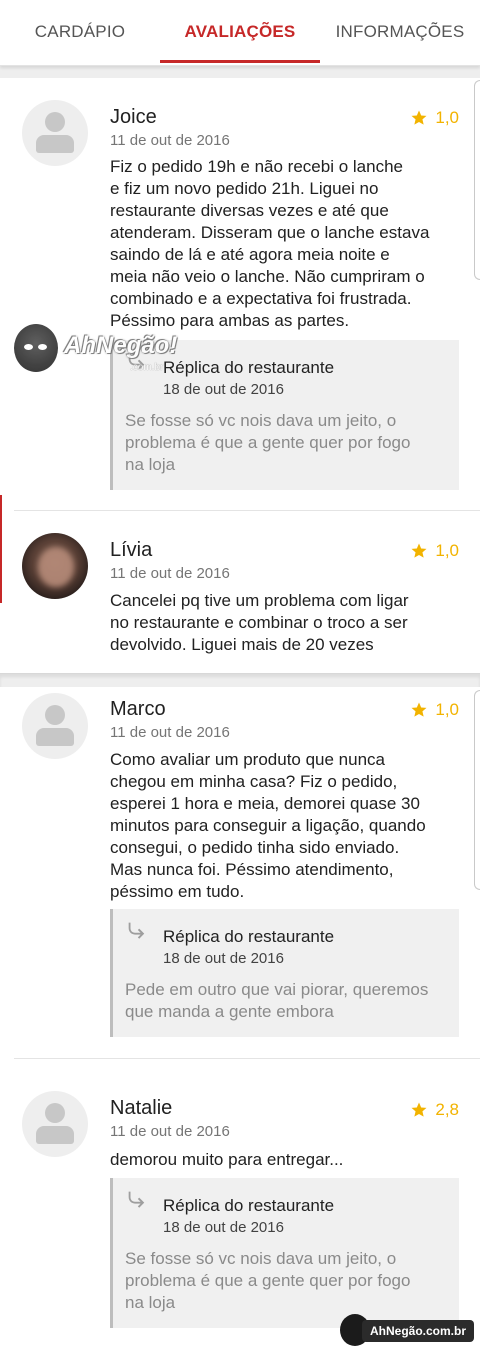  What do you see at coordinates (147, 367) in the screenshot?
I see `watermark-subtext: .com.br` at bounding box center [147, 367].